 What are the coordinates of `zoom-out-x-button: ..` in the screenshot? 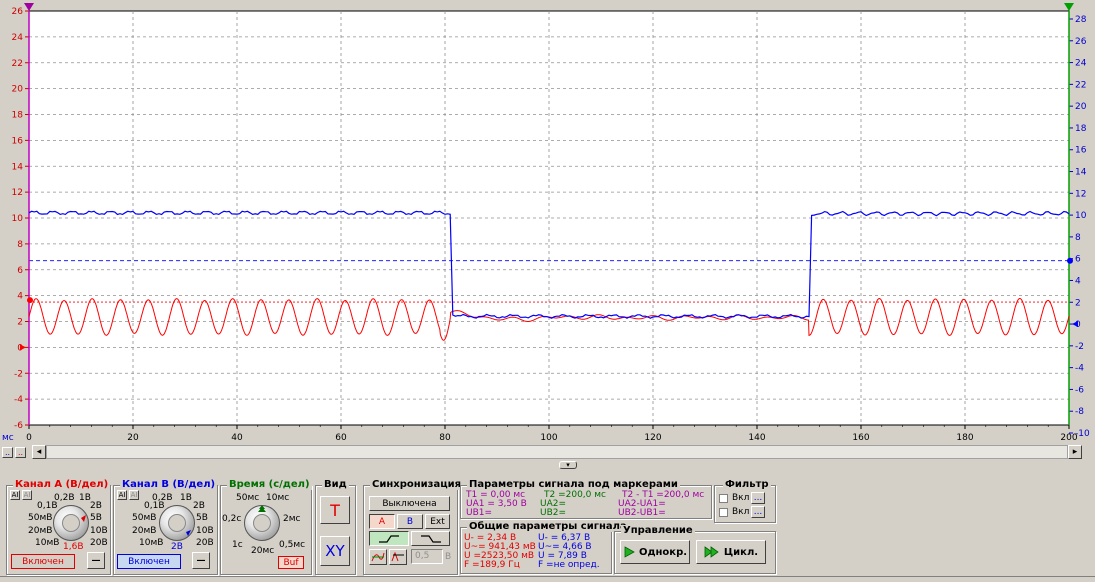 It's located at (7, 452).